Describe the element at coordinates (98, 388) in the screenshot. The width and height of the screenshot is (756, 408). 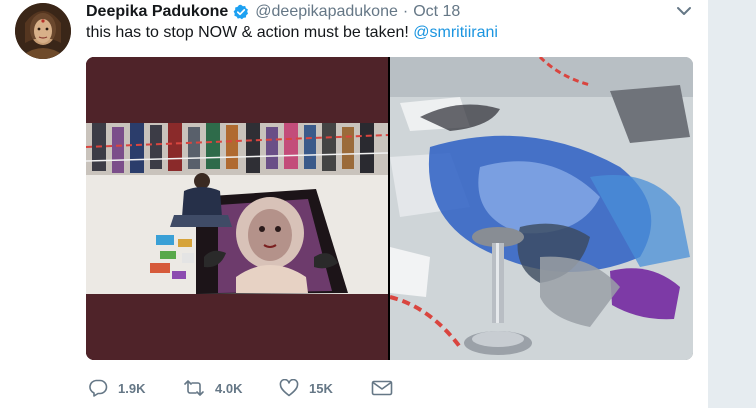
I see `reply-icon` at that location.